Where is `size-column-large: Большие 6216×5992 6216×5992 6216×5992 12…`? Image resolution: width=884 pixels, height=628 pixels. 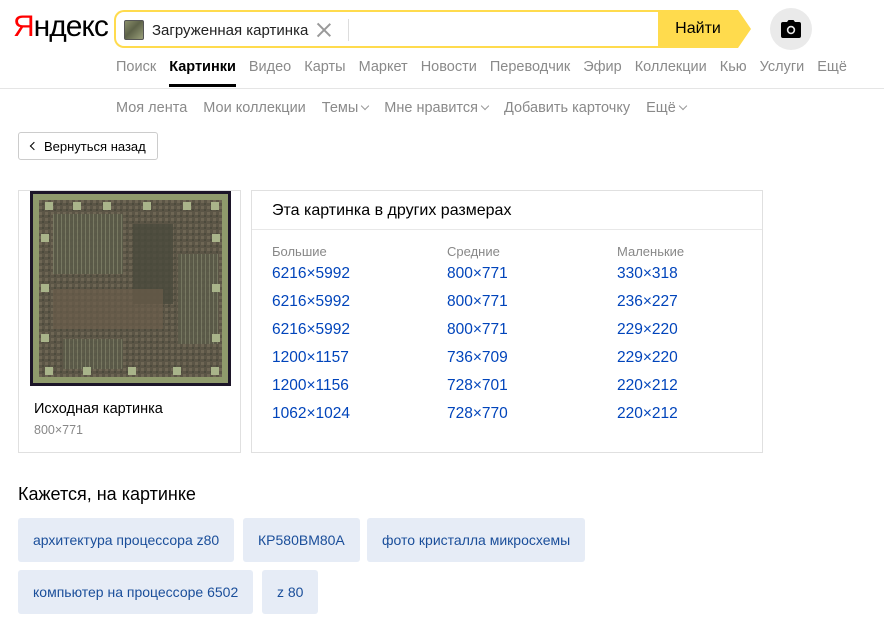
size-column-large: Большие 6216×5992 6216×5992 6216×5992 12… is located at coordinates (311, 338).